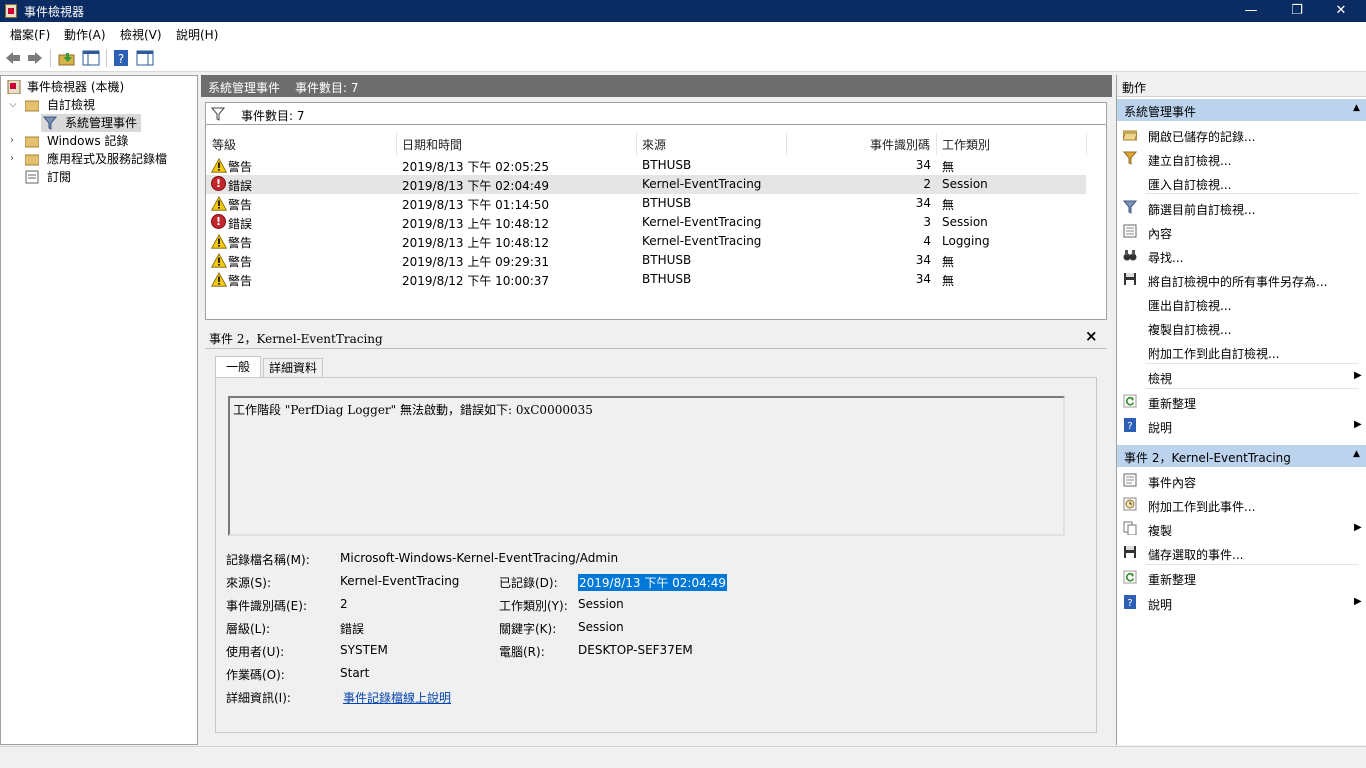 Image resolution: width=1366 pixels, height=768 pixels. What do you see at coordinates (121, 58) in the screenshot?
I see `help-icon: ?` at bounding box center [121, 58].